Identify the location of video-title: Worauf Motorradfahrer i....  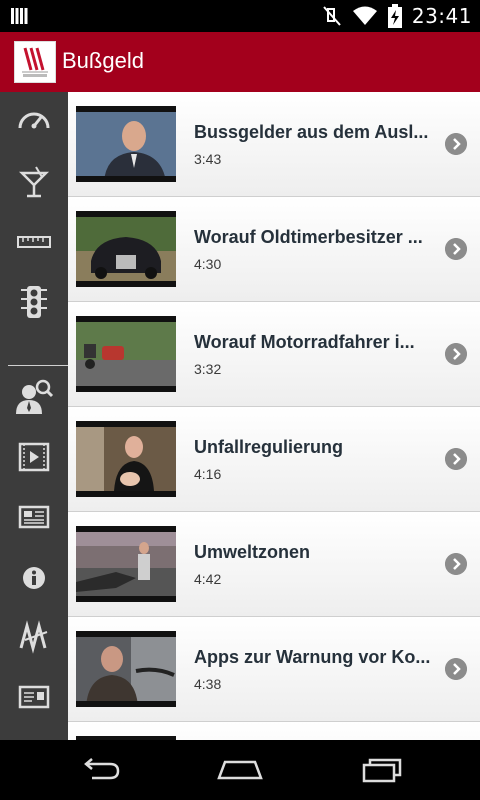
(304, 342).